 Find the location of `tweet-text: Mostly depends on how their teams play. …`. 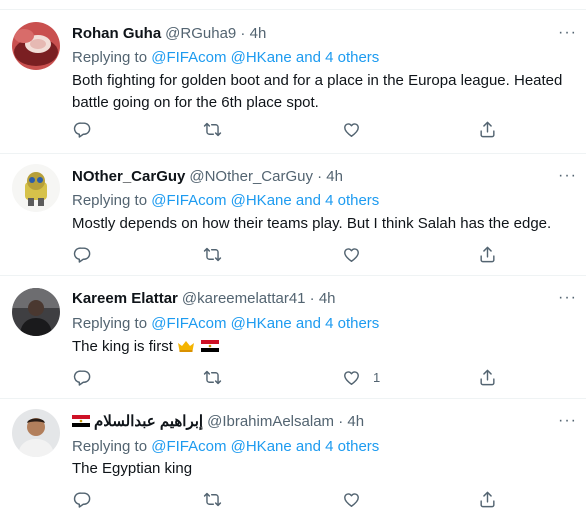

tweet-text: Mostly depends on how their teams play. … is located at coordinates (312, 223).